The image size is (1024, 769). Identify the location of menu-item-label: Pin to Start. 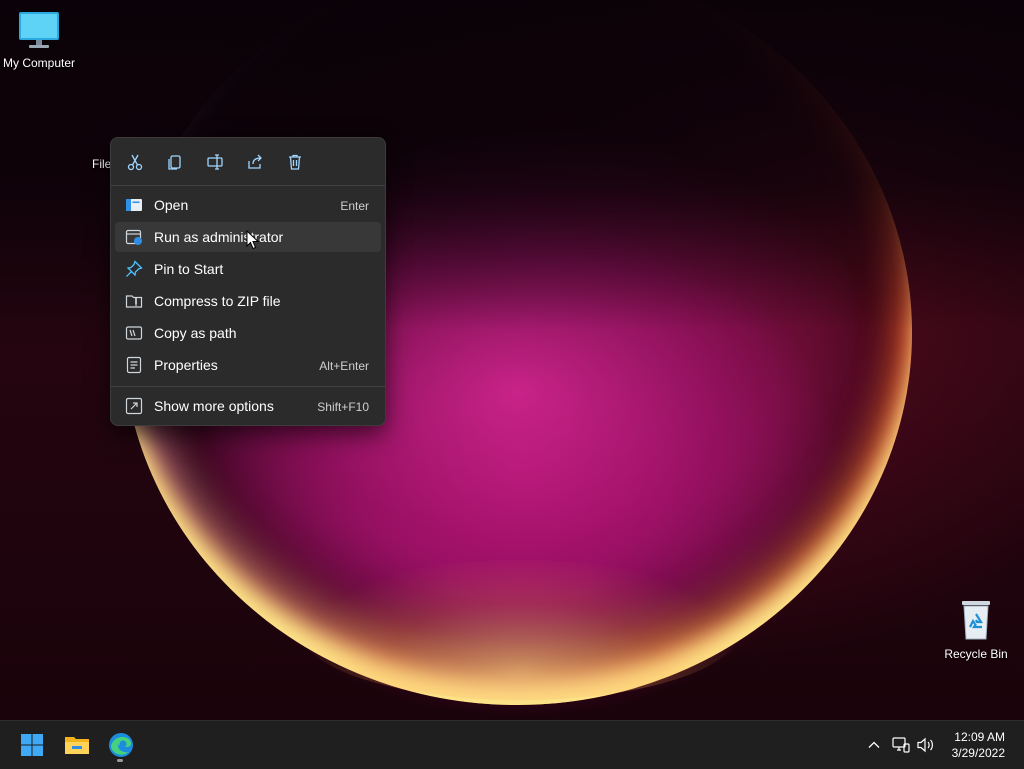
(189, 269).